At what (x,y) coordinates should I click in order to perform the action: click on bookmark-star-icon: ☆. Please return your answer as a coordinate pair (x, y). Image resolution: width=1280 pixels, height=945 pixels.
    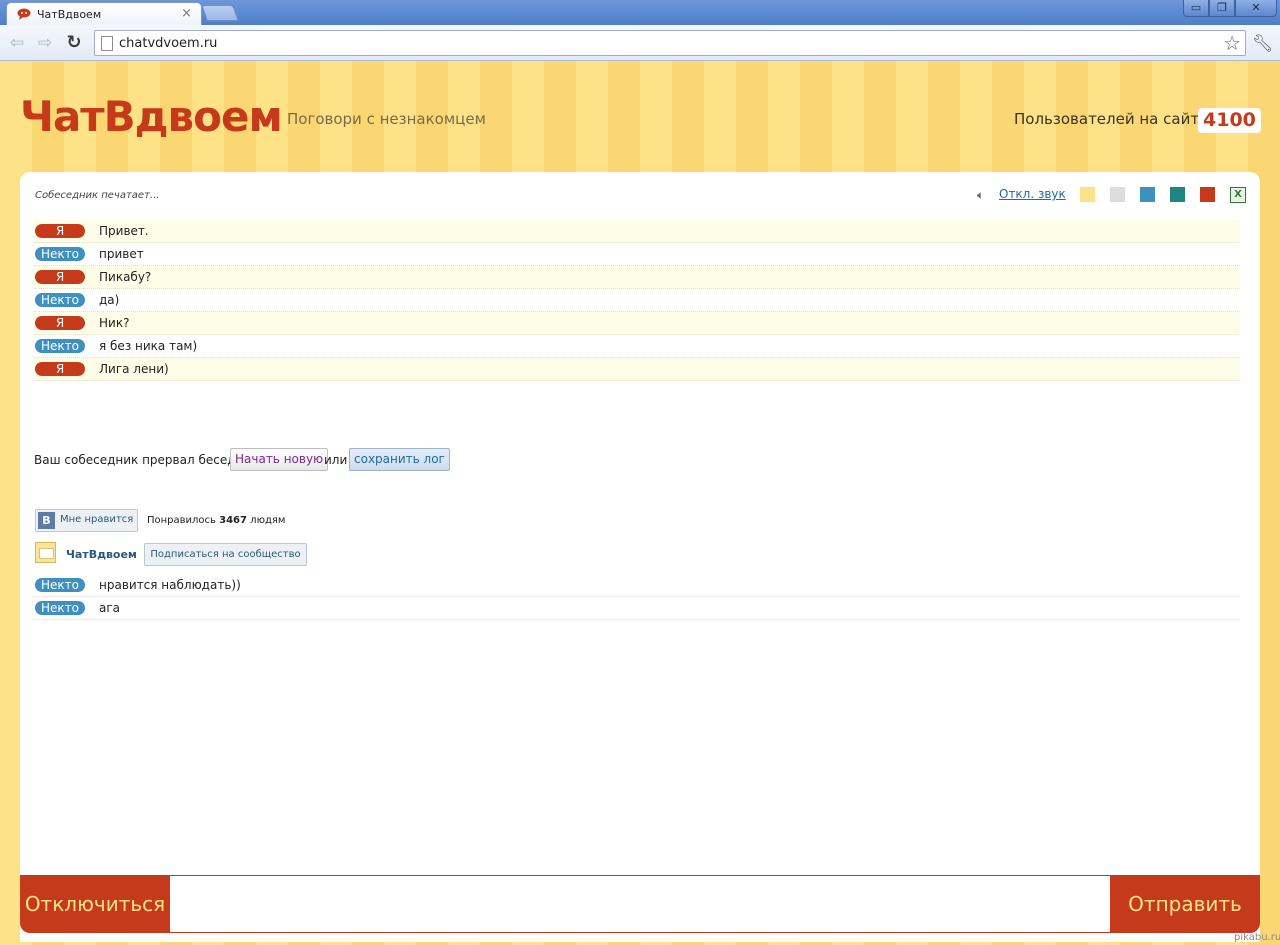
    Looking at the image, I should click on (1232, 43).